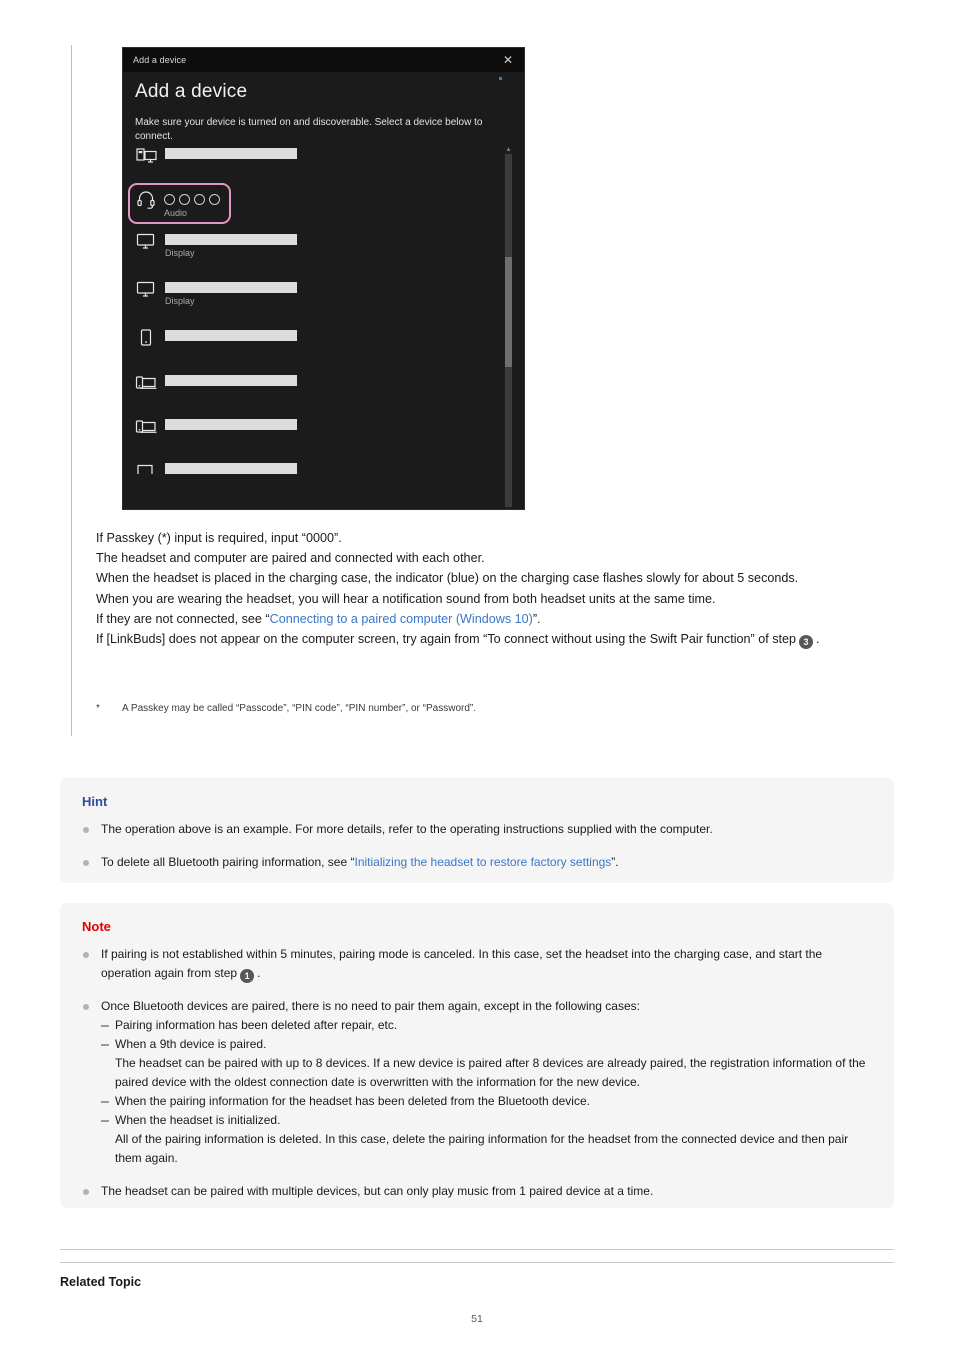 This screenshot has width=954, height=1350. Describe the element at coordinates (147, 338) in the screenshot. I see `phone-icon` at that location.